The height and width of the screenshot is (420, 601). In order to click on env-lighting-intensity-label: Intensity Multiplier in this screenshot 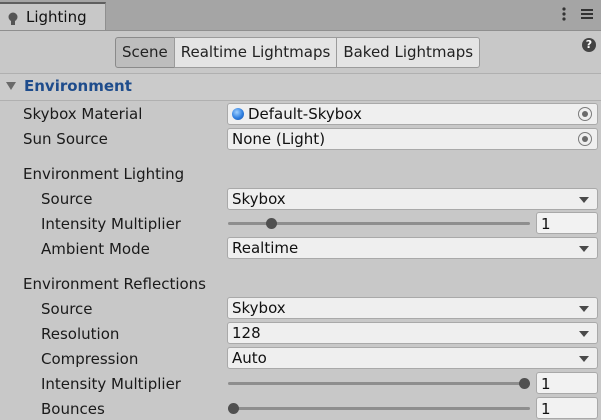, I will do `click(111, 224)`.